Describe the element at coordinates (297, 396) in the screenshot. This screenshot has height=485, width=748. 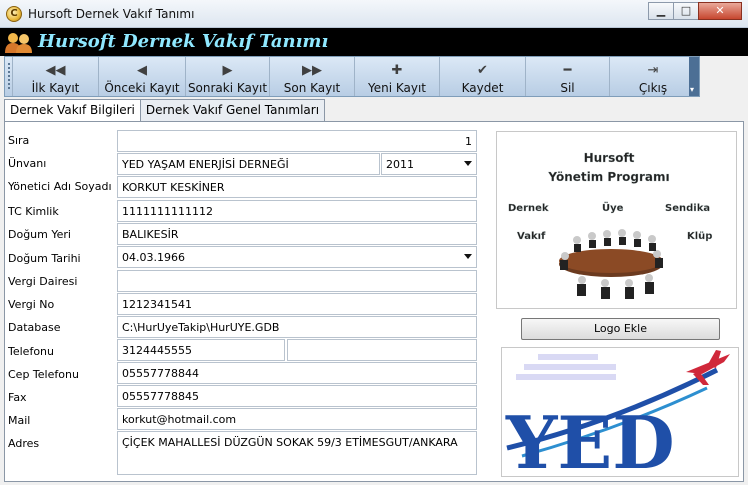
I see `fax-field: 05557778845` at that location.